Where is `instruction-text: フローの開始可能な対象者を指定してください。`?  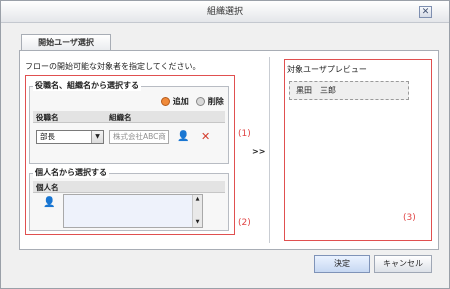
instruction-text: フローの開始可能な対象者を指定してください。 is located at coordinates (113, 66).